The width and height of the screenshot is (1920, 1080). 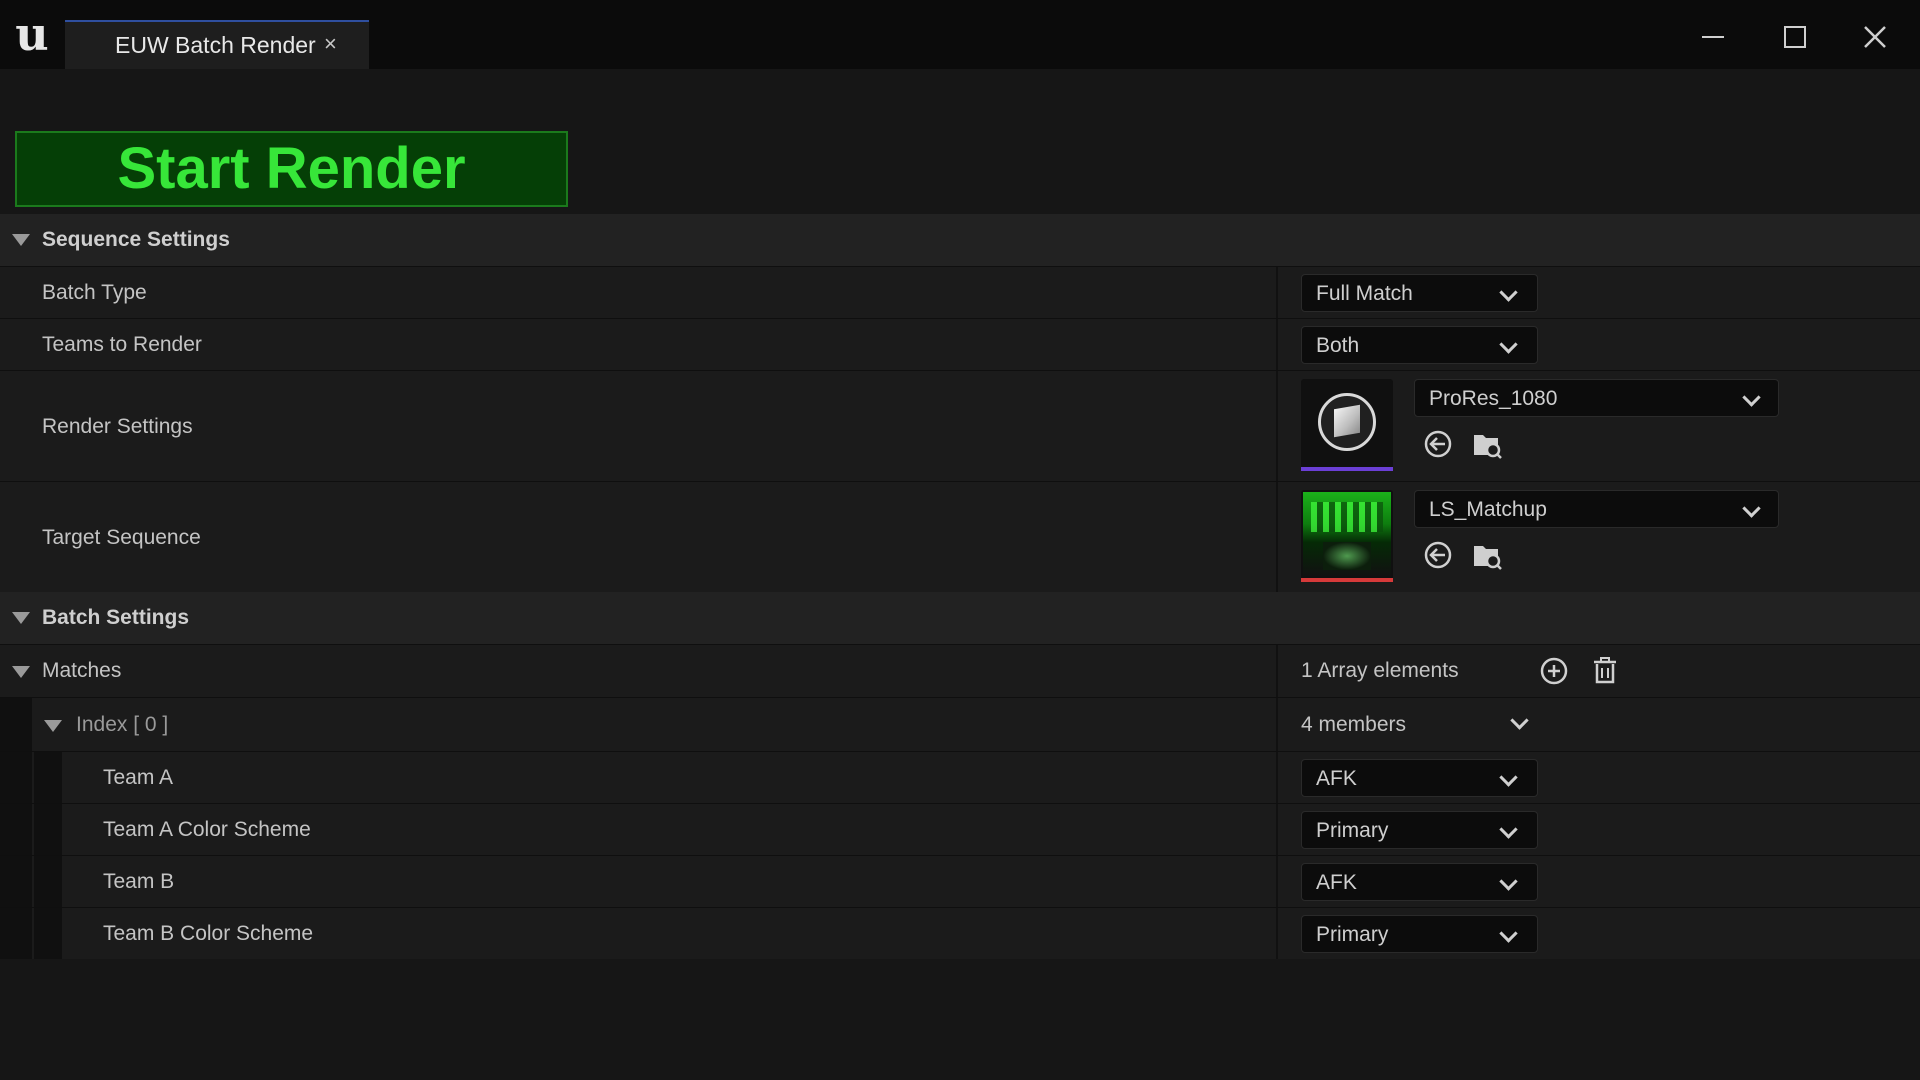 I want to click on row-teams-to-render: Teams to Render Both, so click(x=960, y=344).